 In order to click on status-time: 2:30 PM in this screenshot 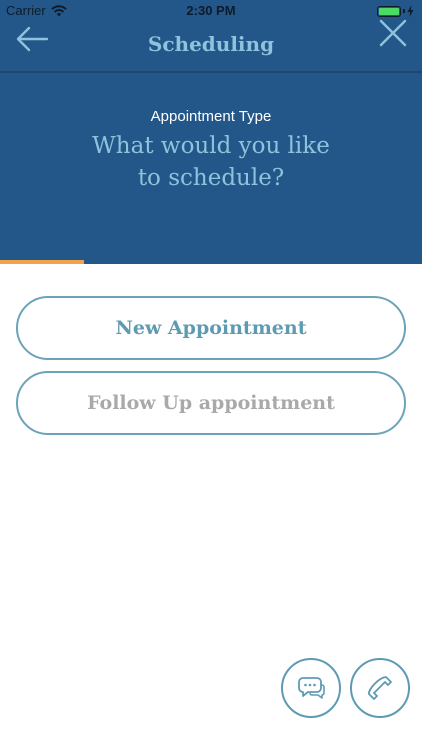, I will do `click(211, 10)`.